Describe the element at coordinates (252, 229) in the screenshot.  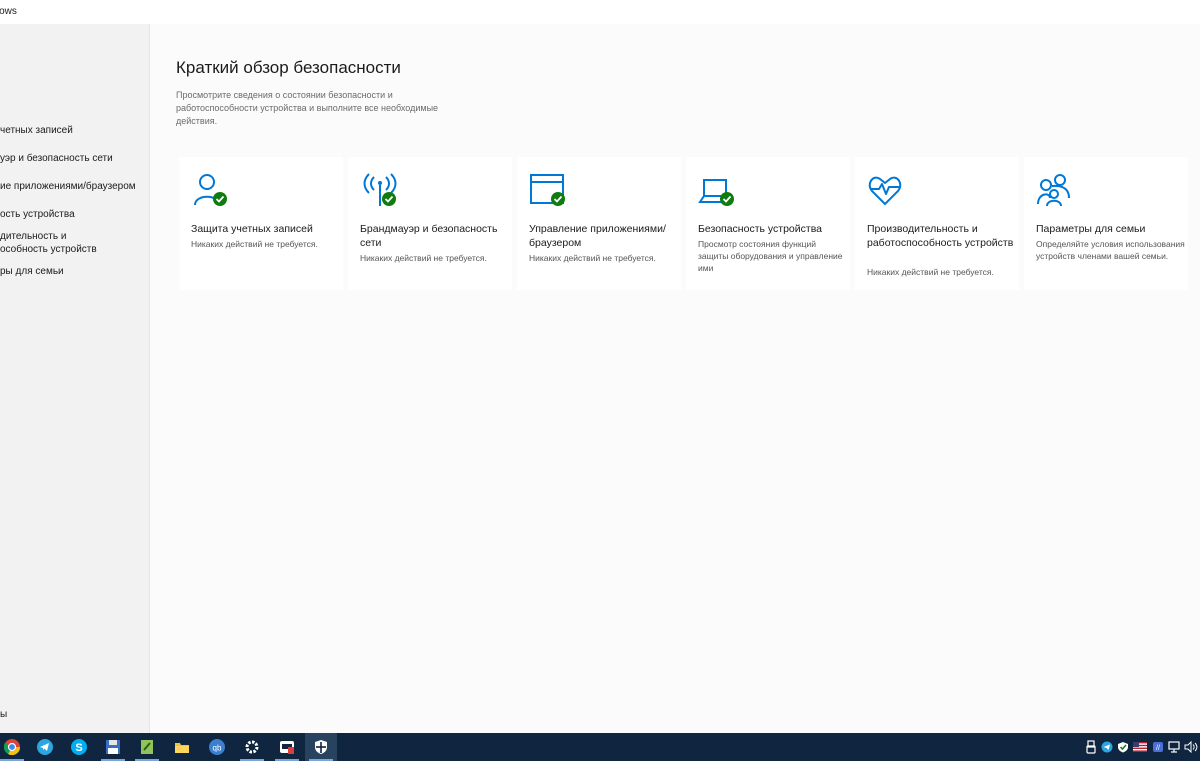
I see `card-title: Защита учетных записей` at that location.